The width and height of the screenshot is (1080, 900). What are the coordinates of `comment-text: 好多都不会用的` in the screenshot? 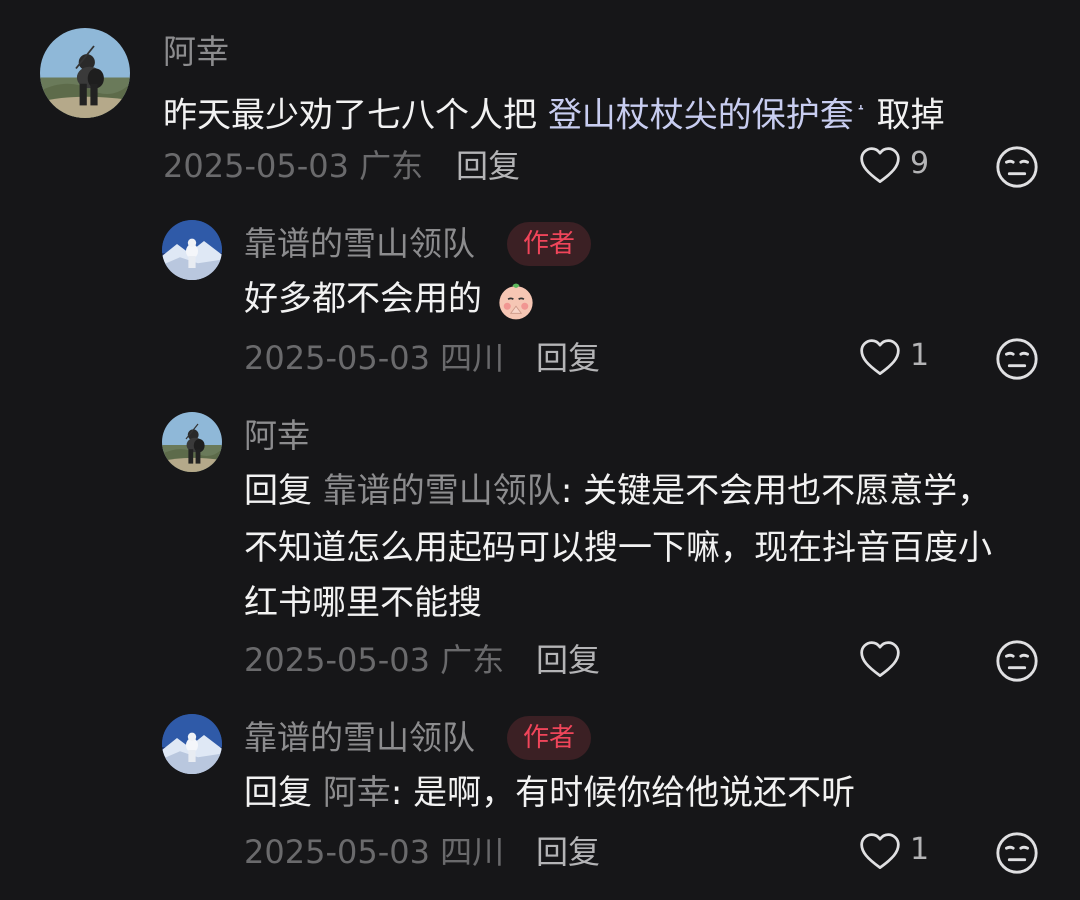 It's located at (390, 299).